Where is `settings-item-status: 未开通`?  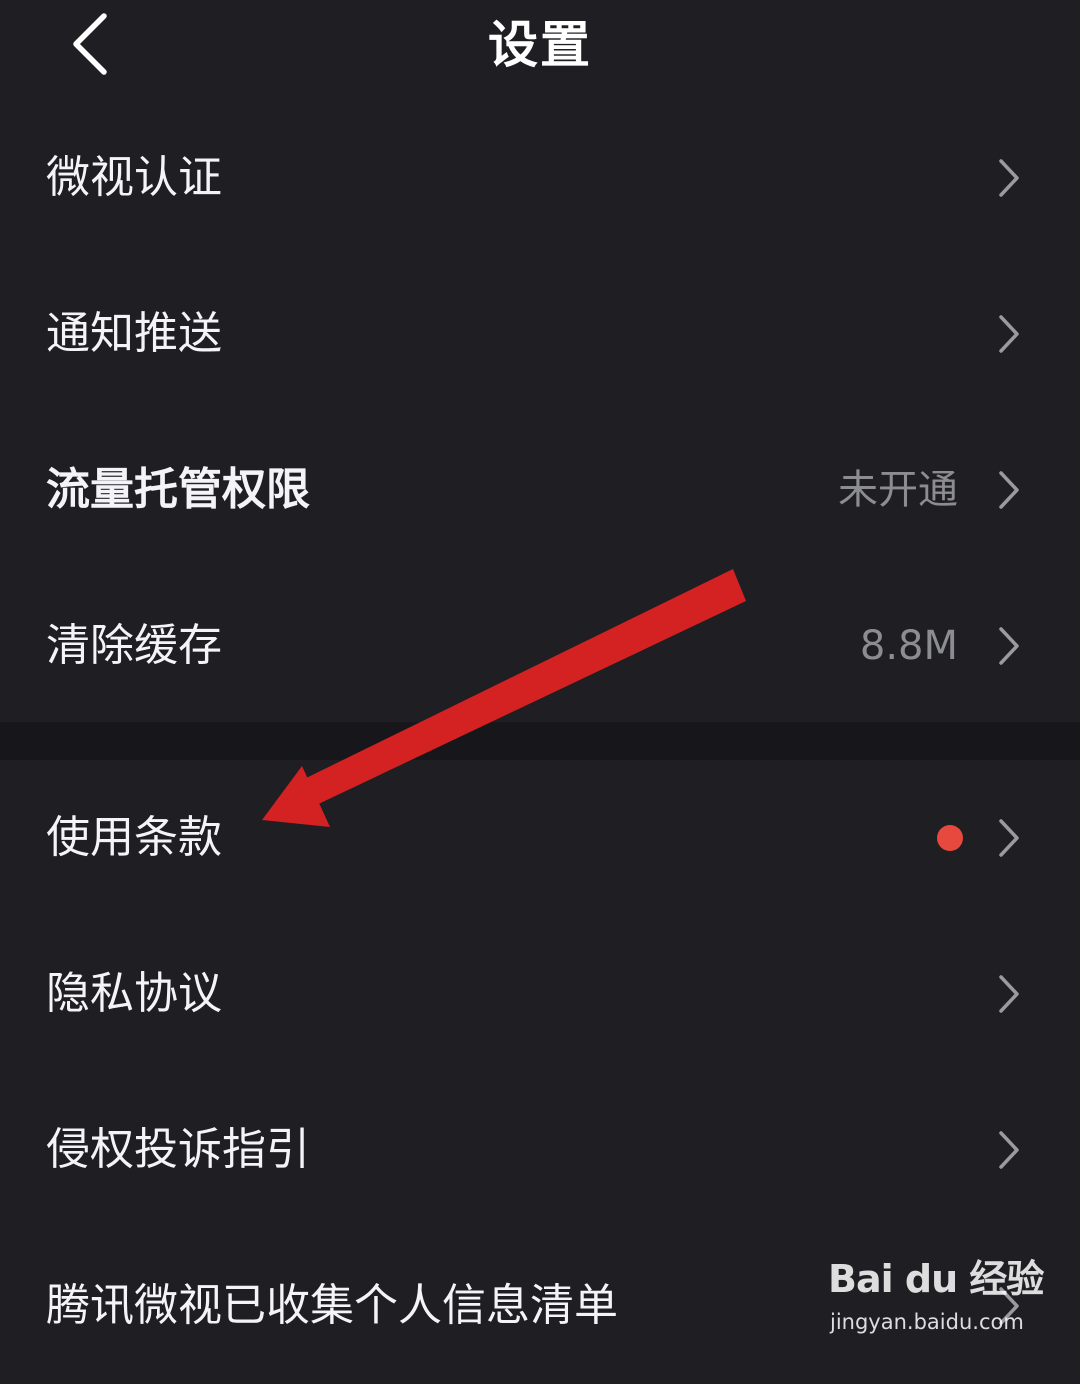
settings-item-status: 未开通 is located at coordinates (898, 490).